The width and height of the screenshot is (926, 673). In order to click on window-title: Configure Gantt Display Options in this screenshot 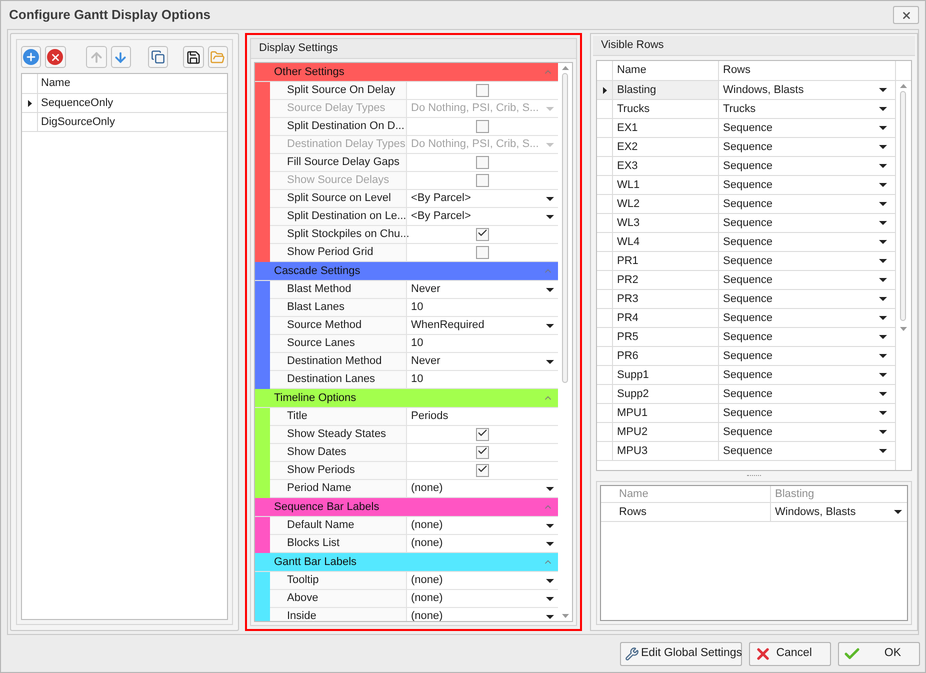, I will do `click(110, 15)`.